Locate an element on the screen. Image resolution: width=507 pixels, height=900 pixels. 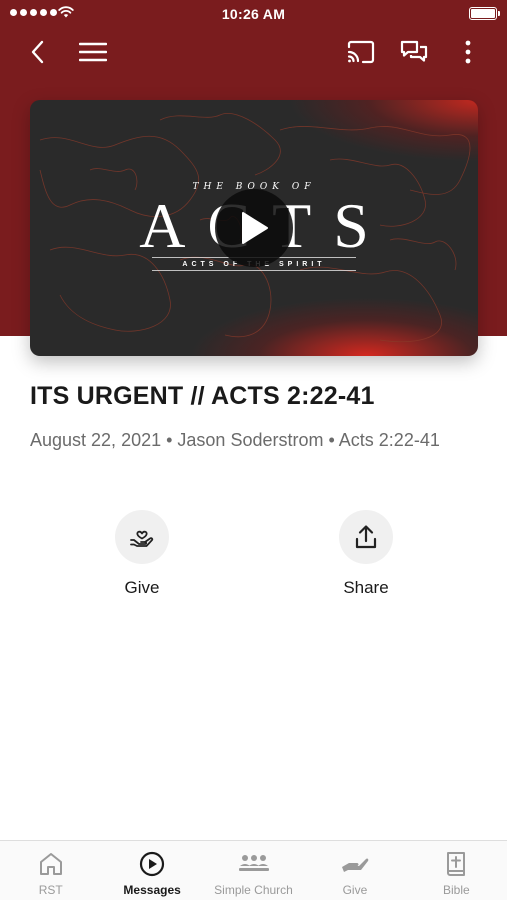
artwork-rule-bottom is located at coordinates (254, 270).